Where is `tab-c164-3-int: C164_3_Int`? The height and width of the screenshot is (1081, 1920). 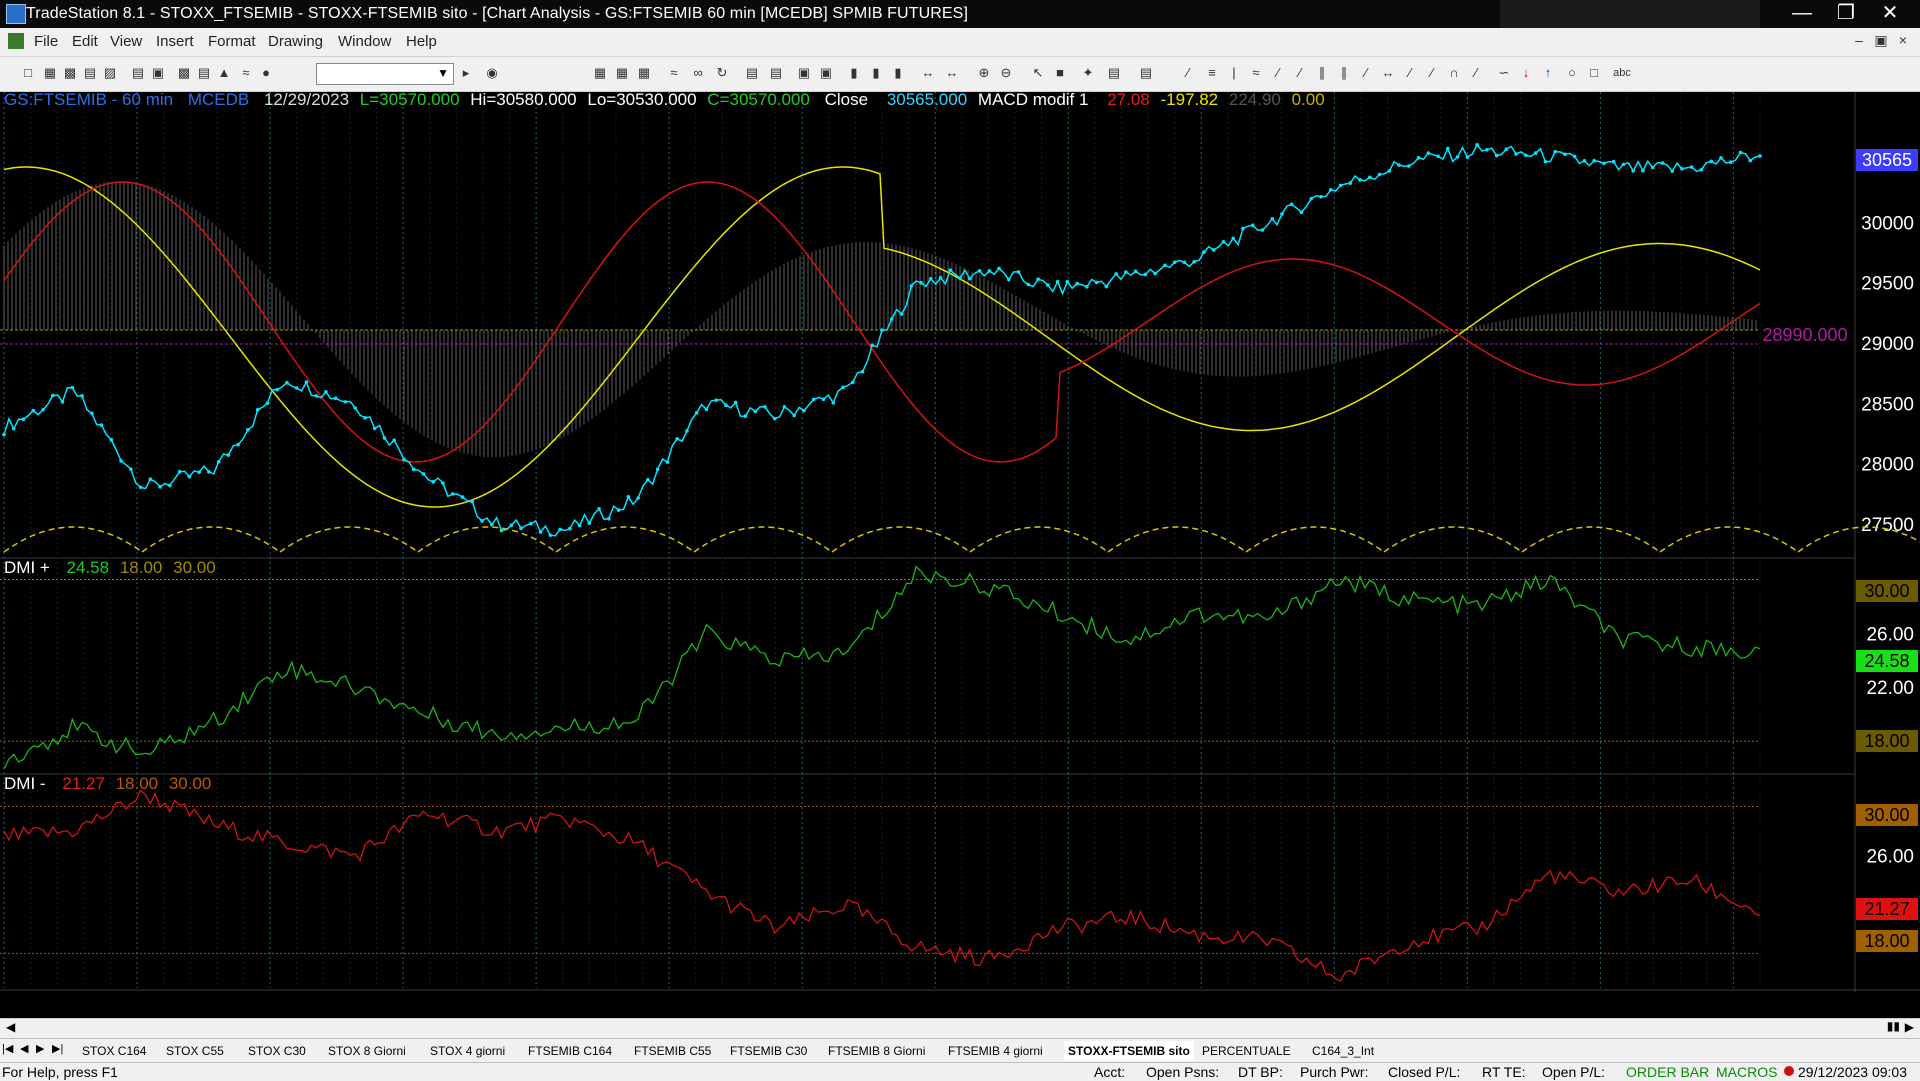
tab-c164-3-int: C164_3_Int is located at coordinates (1343, 1051).